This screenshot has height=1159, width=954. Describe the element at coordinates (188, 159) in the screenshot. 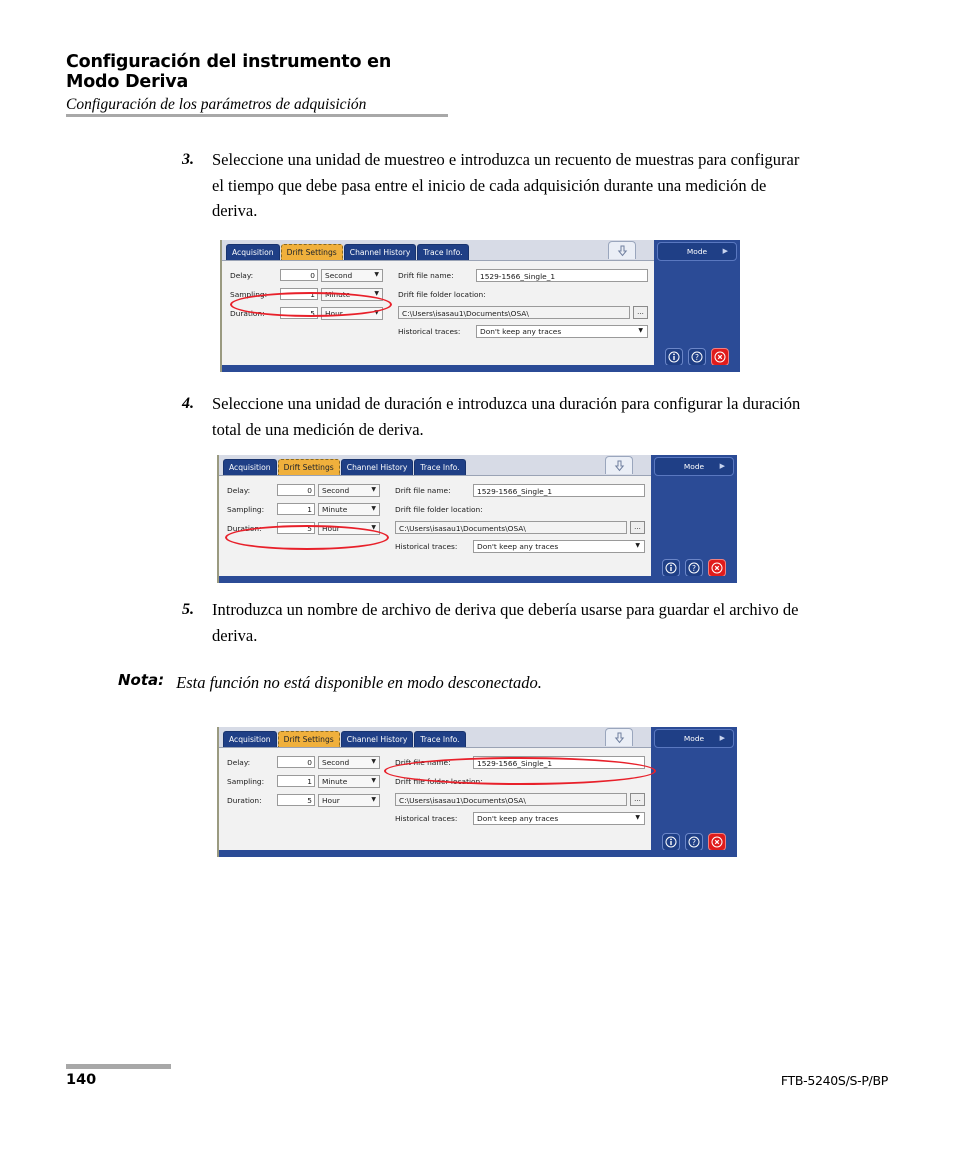

I see `step-number: 3.` at that location.